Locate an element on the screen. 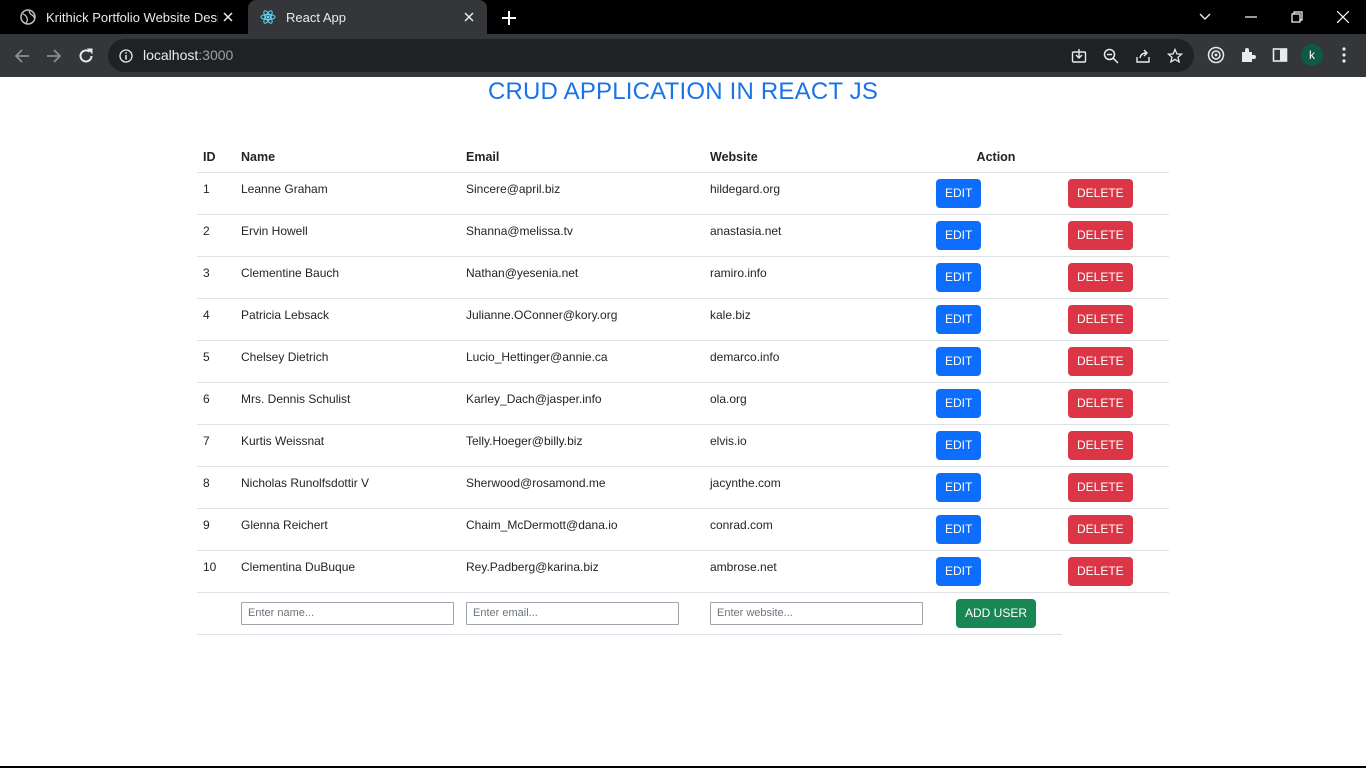  share-icon is located at coordinates (1143, 56).